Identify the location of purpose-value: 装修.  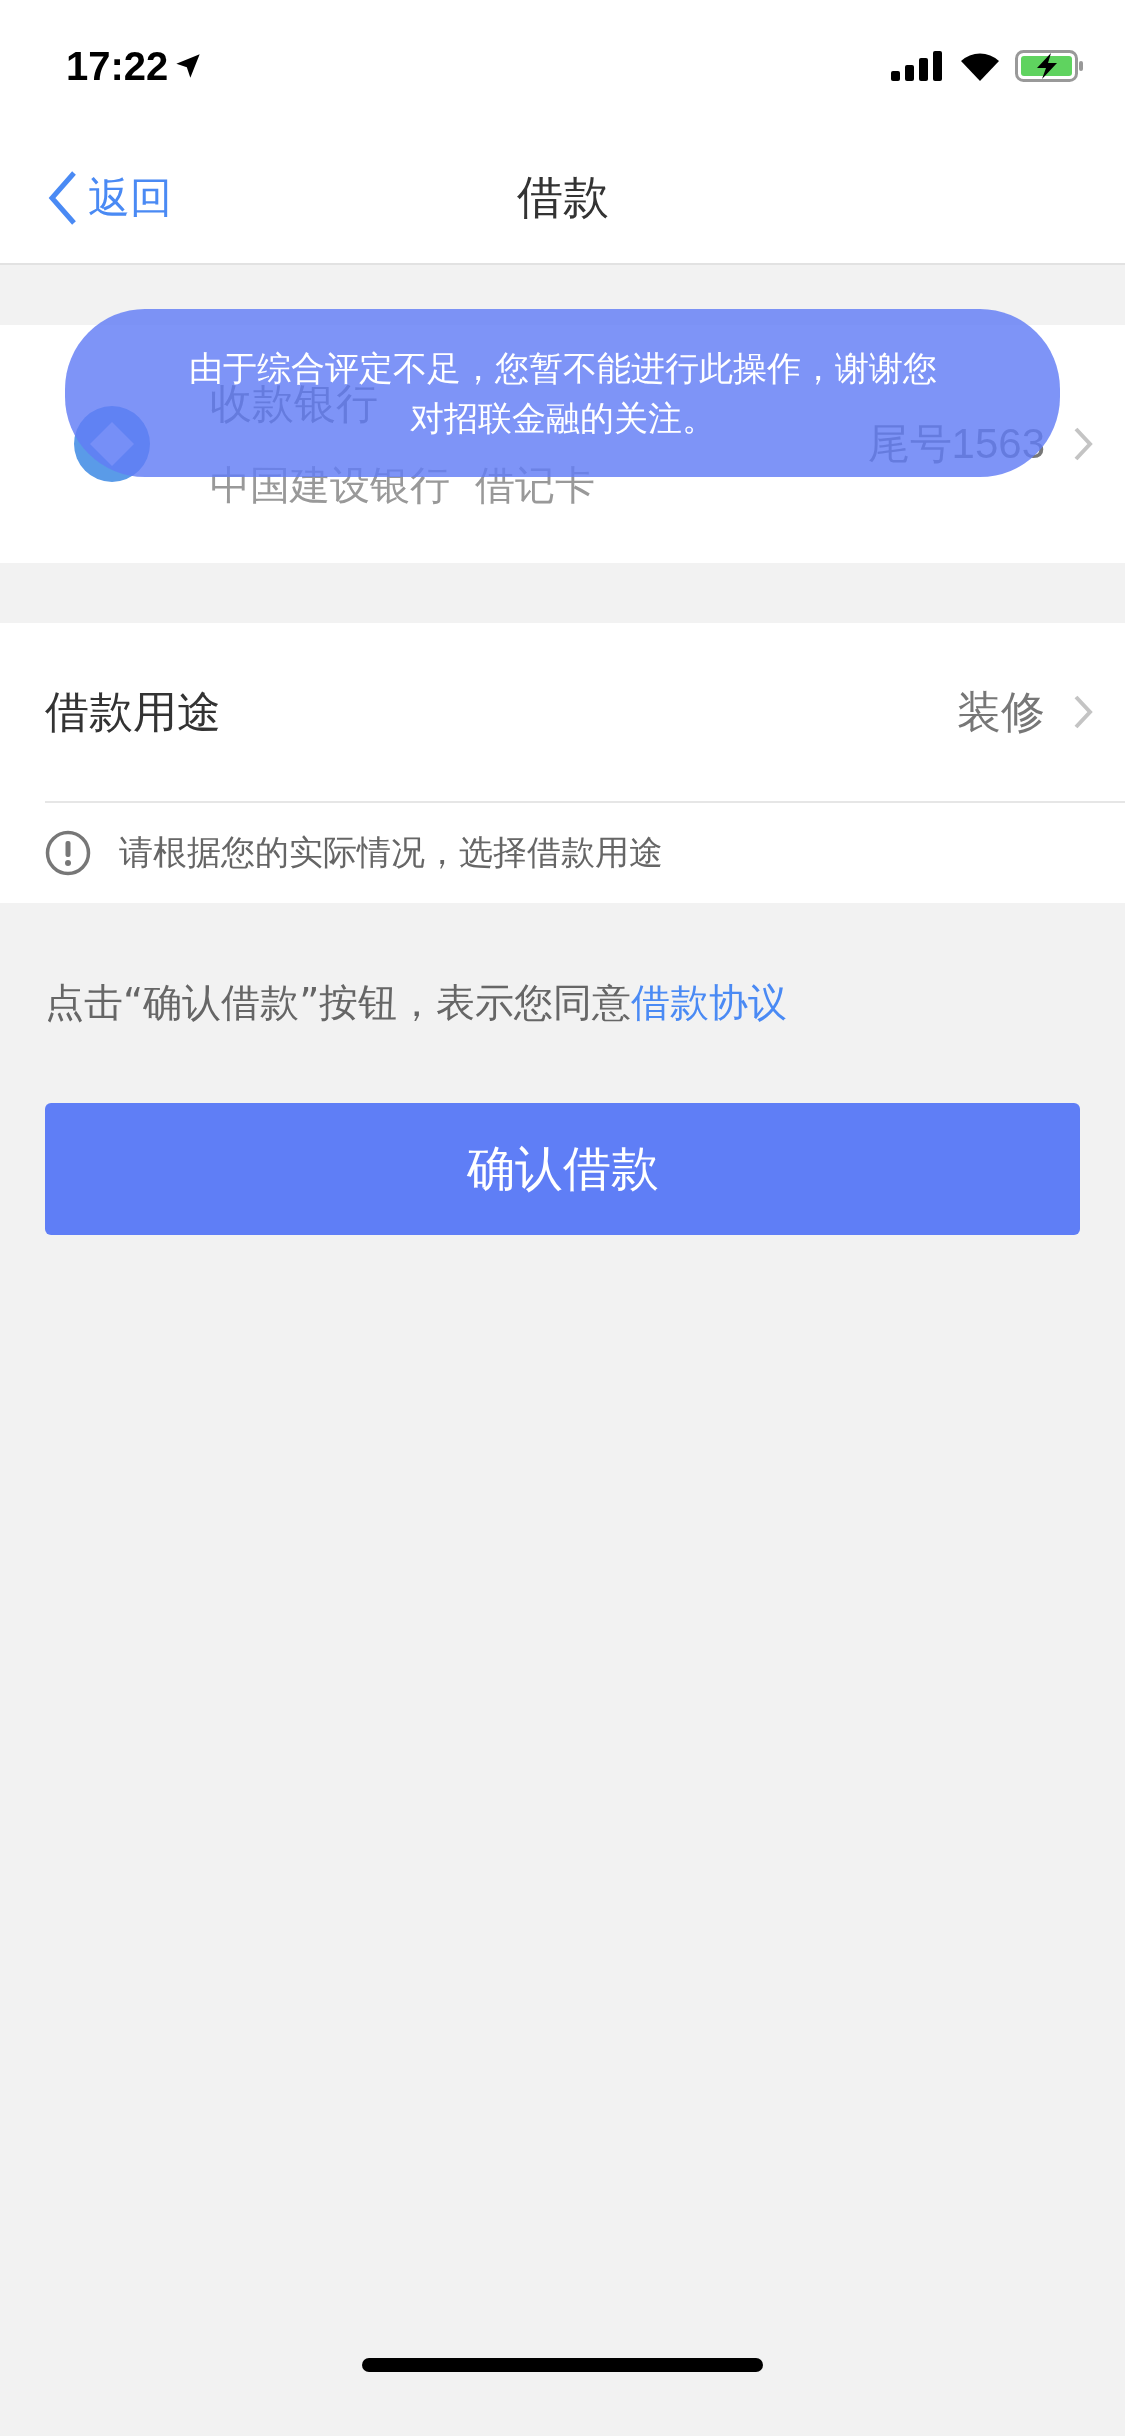
(1001, 711).